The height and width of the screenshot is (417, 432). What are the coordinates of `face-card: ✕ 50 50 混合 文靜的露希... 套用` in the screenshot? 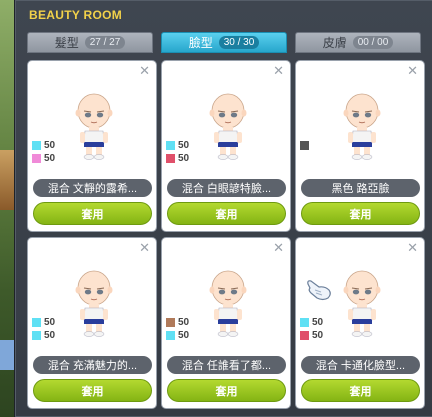 It's located at (92, 146).